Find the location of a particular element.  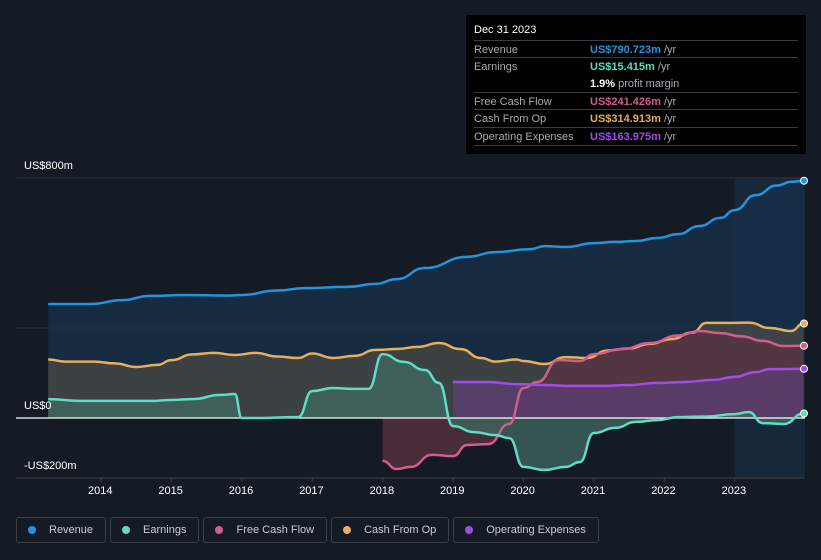

tooltip-row-value: US$314.913m /yr is located at coordinates (633, 119).